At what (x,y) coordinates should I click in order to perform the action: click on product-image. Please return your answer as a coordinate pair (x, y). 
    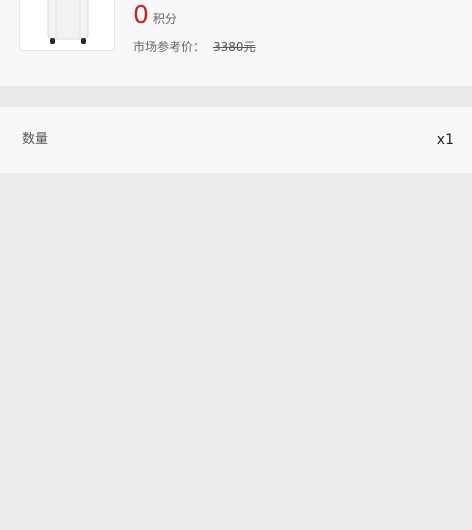
    Looking at the image, I should click on (67, 25).